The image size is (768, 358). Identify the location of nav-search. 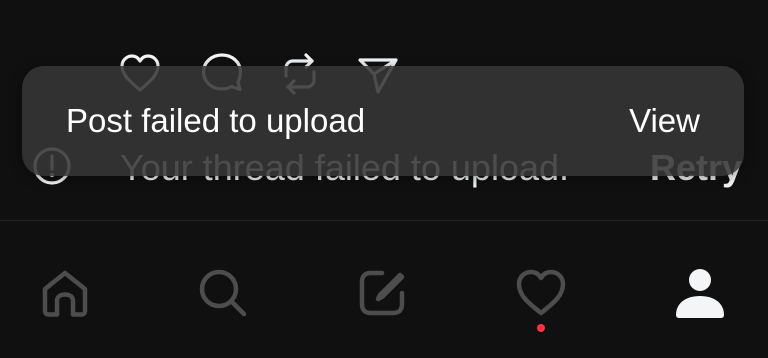
(223, 293).